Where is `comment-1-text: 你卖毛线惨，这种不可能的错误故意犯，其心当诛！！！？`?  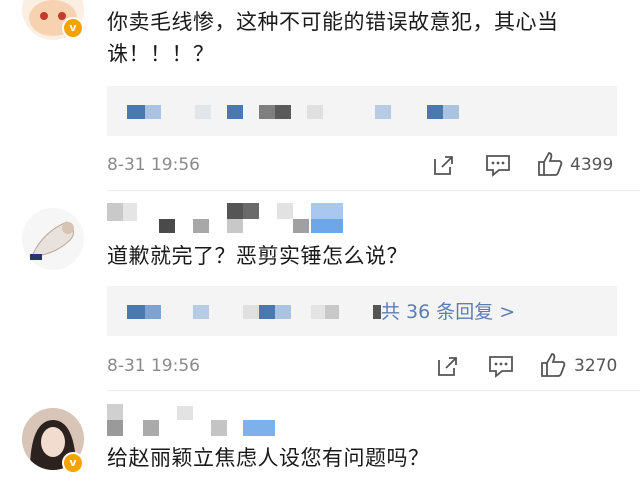
comment-1-text: 你卖毛线惨，这种不可能的错误故意犯，其心当诛！！！？ is located at coordinates (362, 38).